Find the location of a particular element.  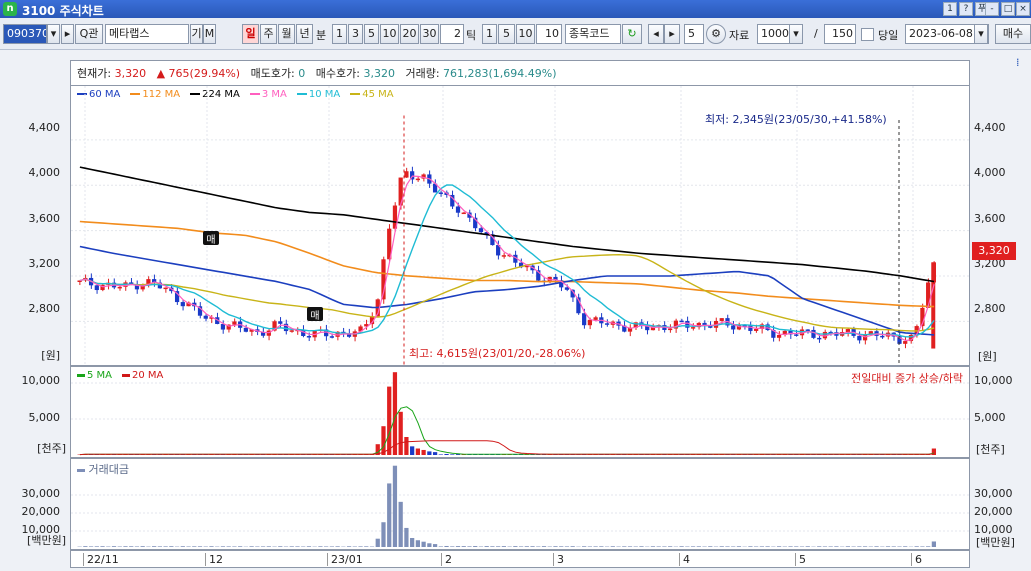

period-day-button: 일 is located at coordinates (250, 34).